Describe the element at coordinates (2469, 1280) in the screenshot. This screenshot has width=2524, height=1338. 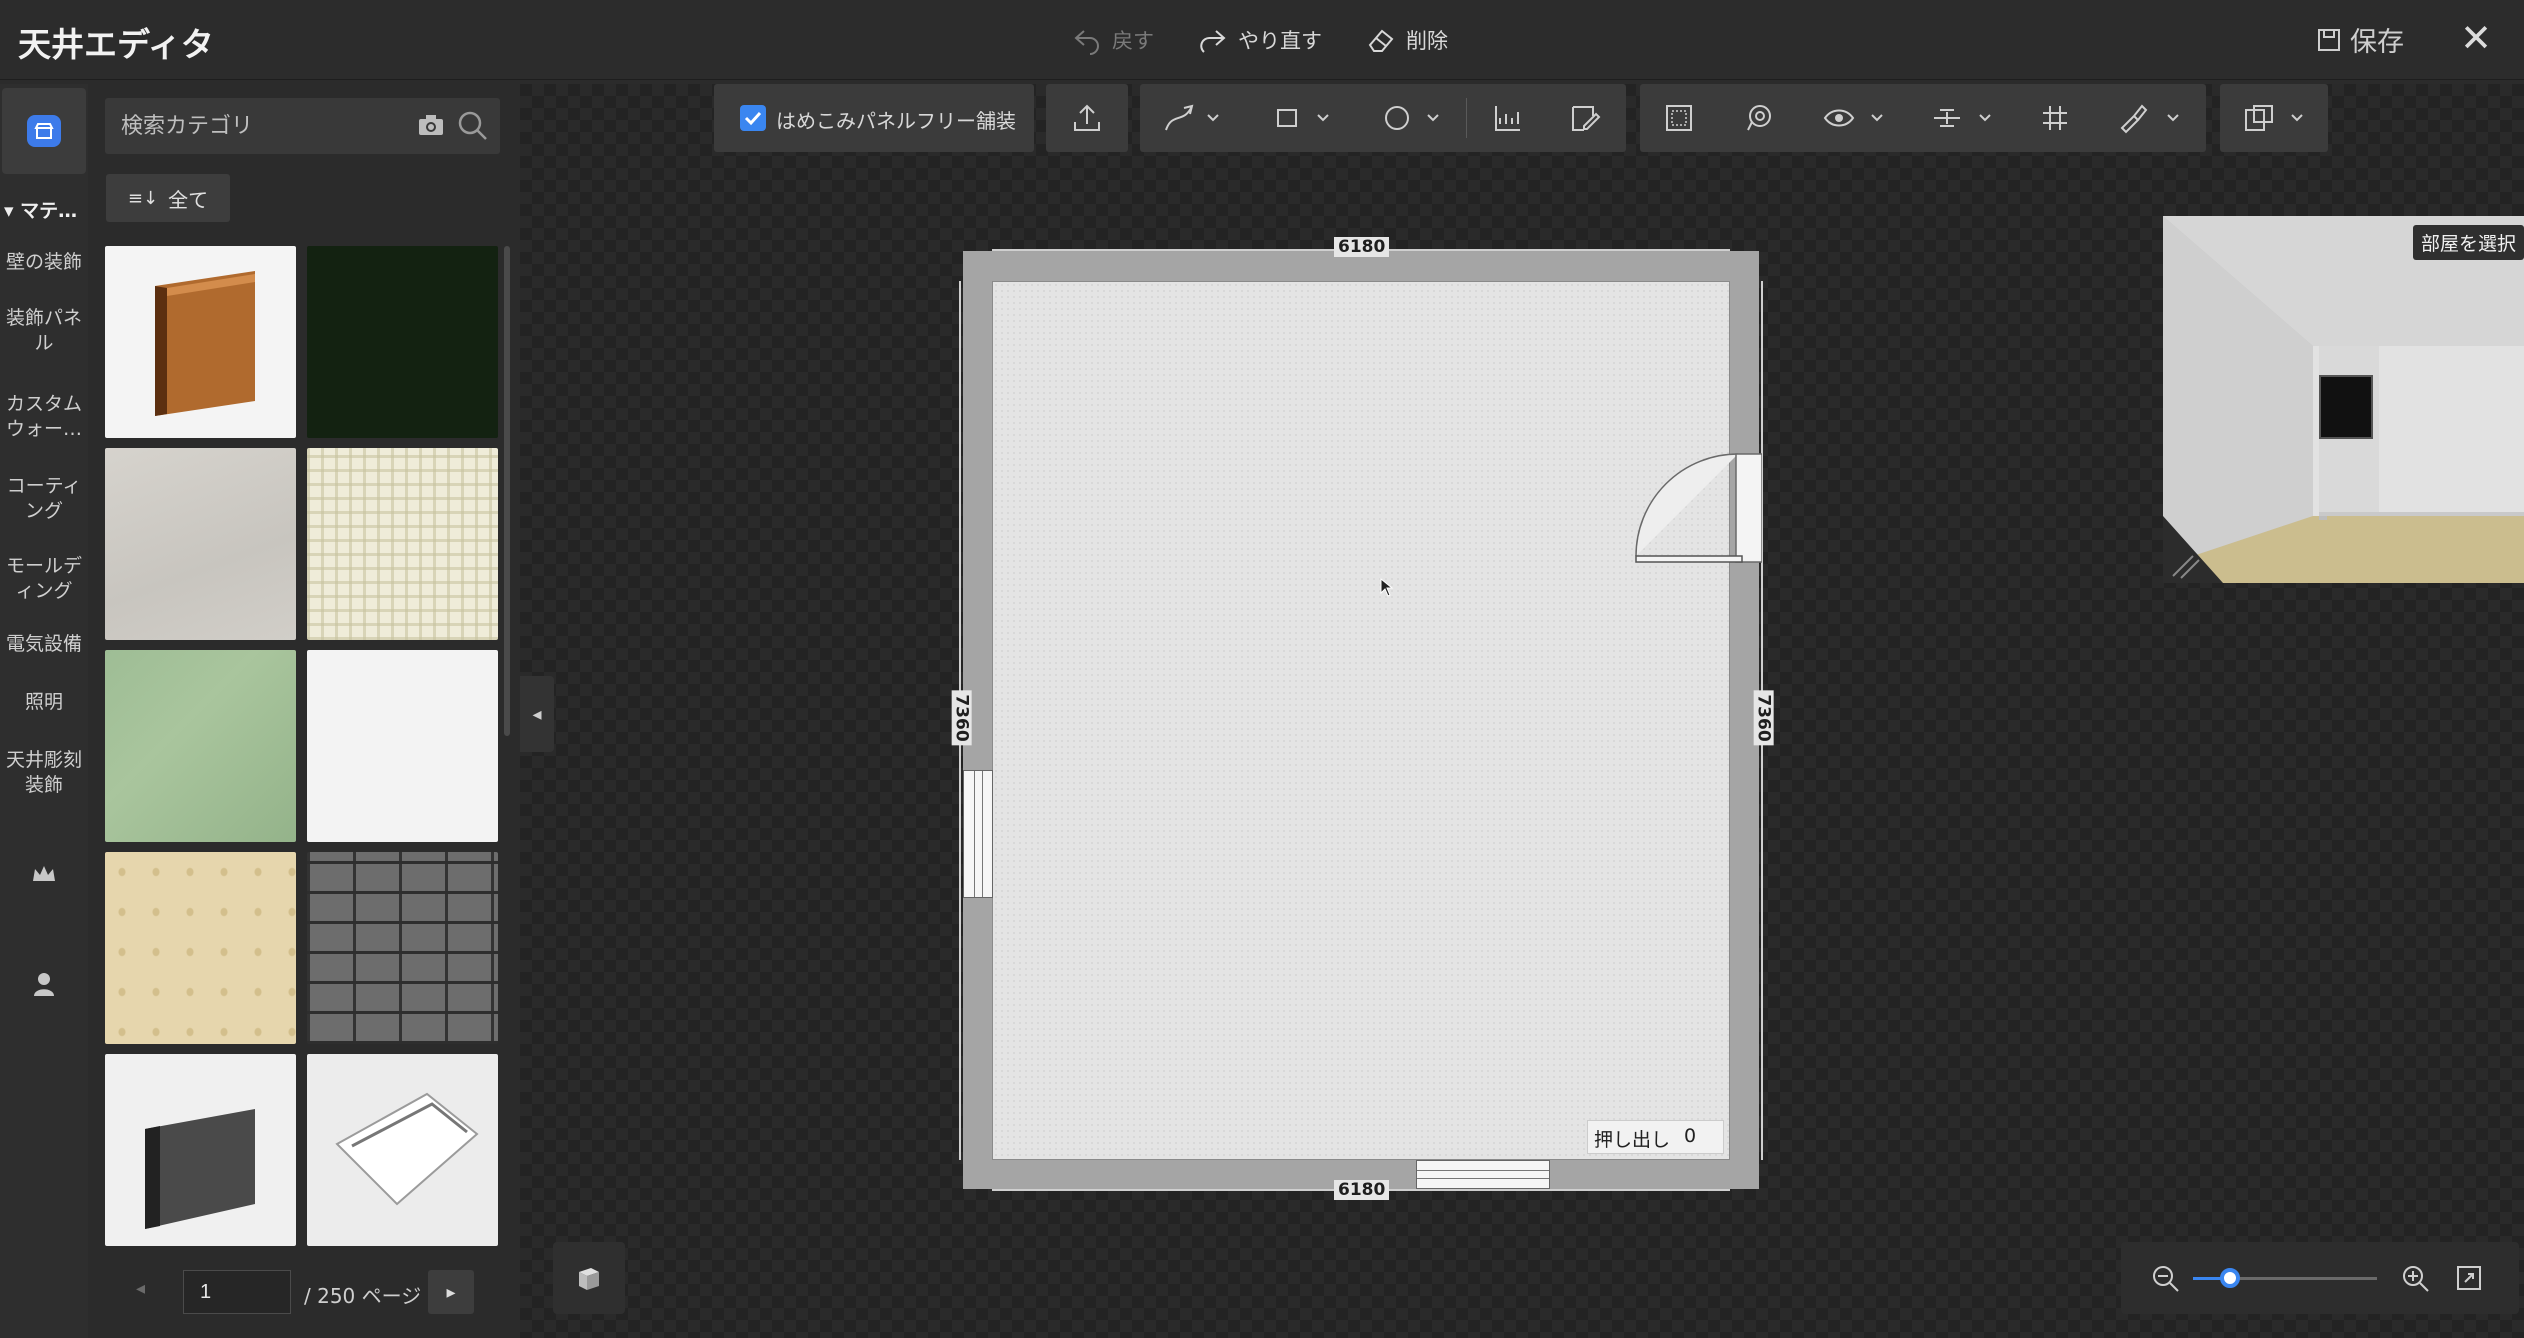
I see `fit-view-icon` at that location.